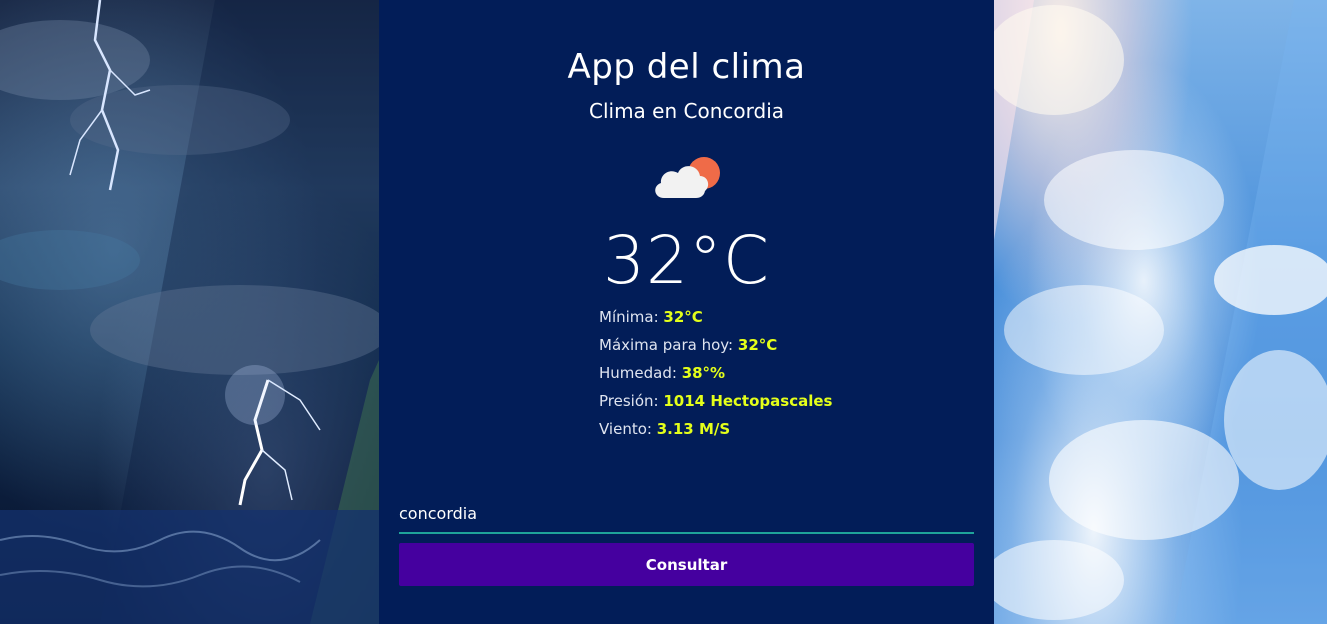  What do you see at coordinates (789, 320) in the screenshot?
I see `min-temp-row: Mínima: 32°C` at bounding box center [789, 320].